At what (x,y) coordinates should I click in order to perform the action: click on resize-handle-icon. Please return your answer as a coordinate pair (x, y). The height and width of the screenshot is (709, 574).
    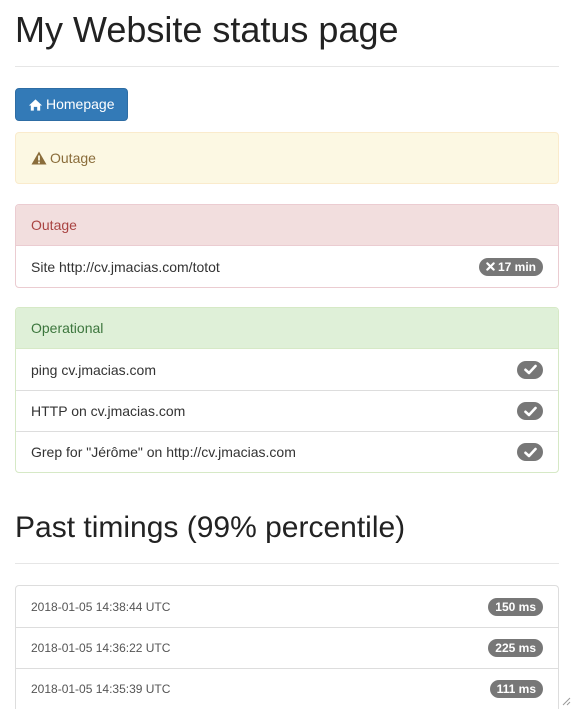
    Looking at the image, I should click on (566, 701).